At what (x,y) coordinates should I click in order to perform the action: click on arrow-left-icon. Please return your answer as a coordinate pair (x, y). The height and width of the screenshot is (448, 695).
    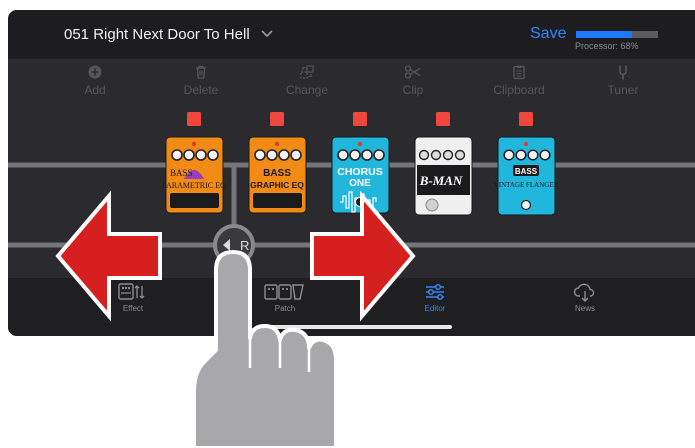
    Looking at the image, I should click on (108, 256).